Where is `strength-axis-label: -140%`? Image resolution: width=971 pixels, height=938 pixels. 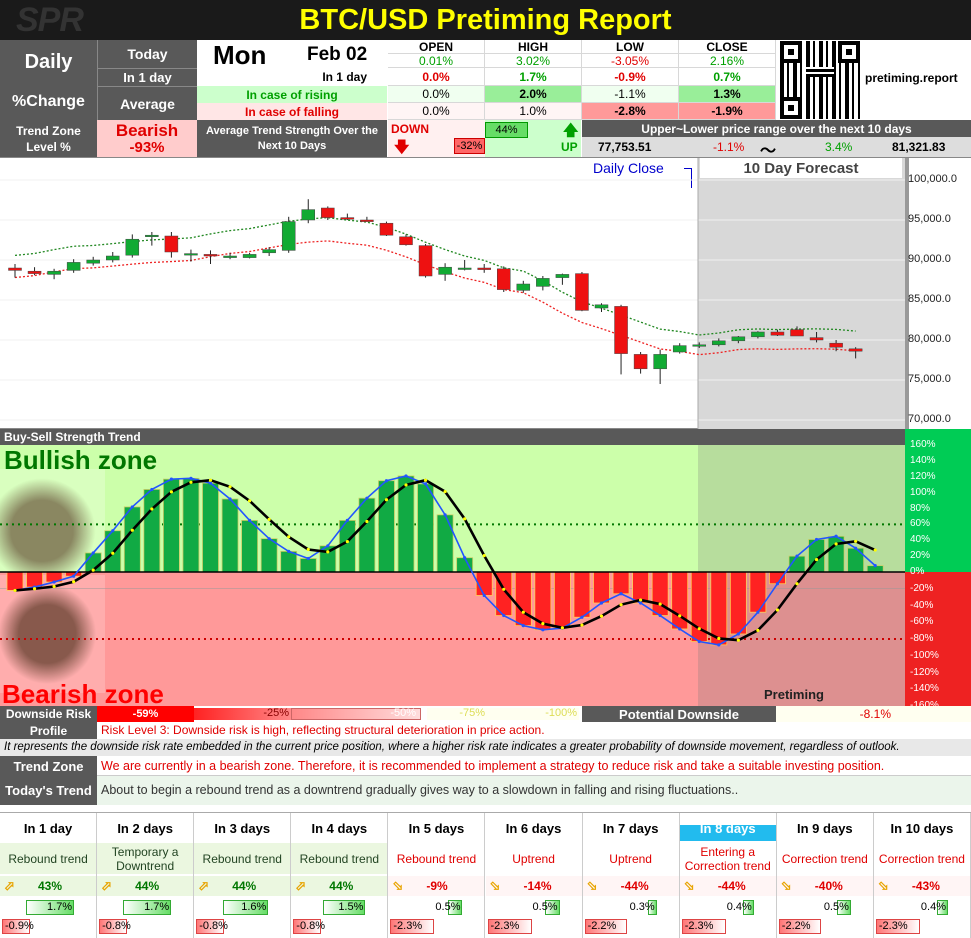
strength-axis-label: -140% is located at coordinates (924, 689).